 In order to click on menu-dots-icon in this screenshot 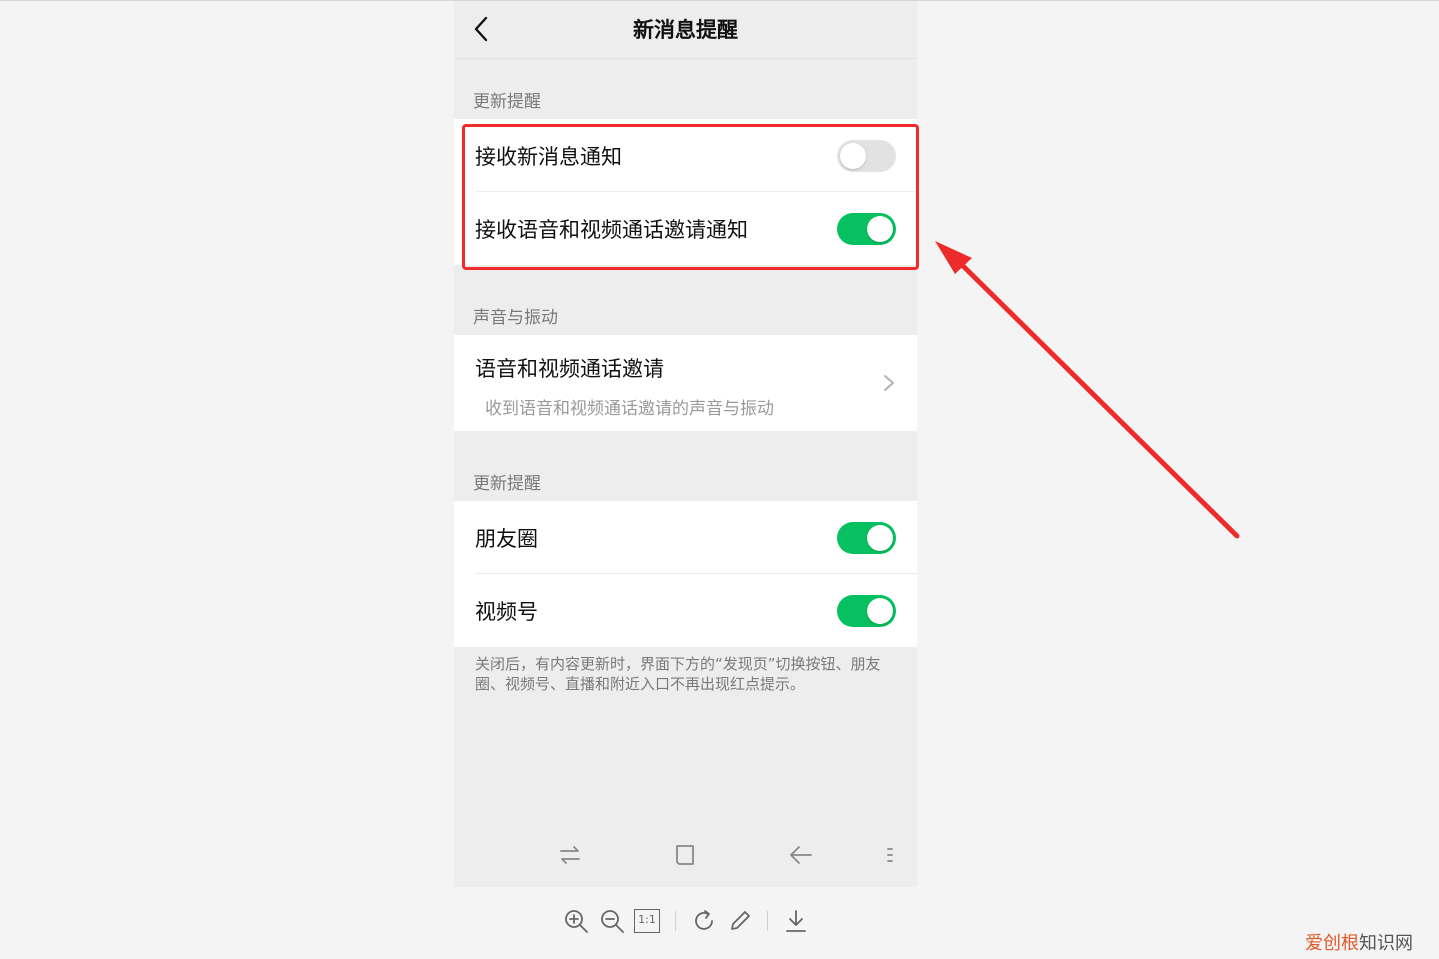, I will do `click(890, 855)`.